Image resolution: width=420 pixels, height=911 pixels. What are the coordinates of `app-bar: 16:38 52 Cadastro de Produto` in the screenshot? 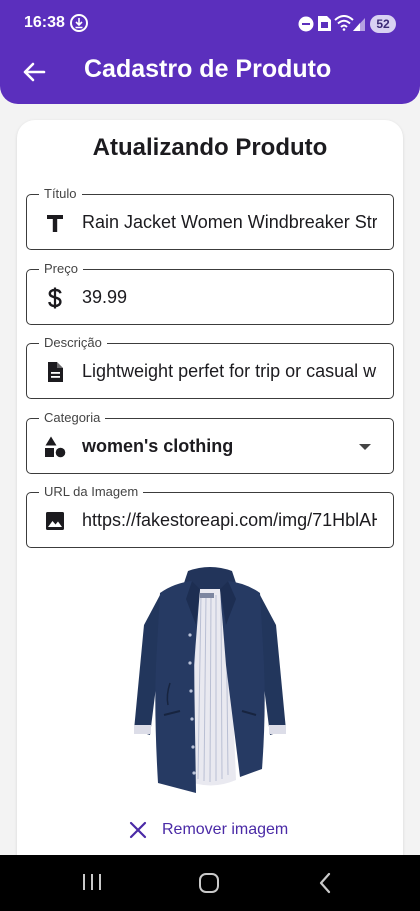 It's located at (210, 52).